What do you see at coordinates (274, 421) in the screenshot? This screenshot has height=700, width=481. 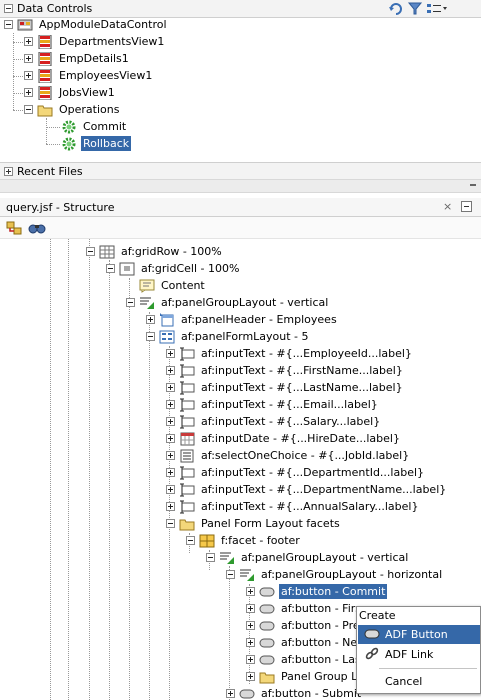 I see `structure-node: af:inputText - #{...Salary...label}` at bounding box center [274, 421].